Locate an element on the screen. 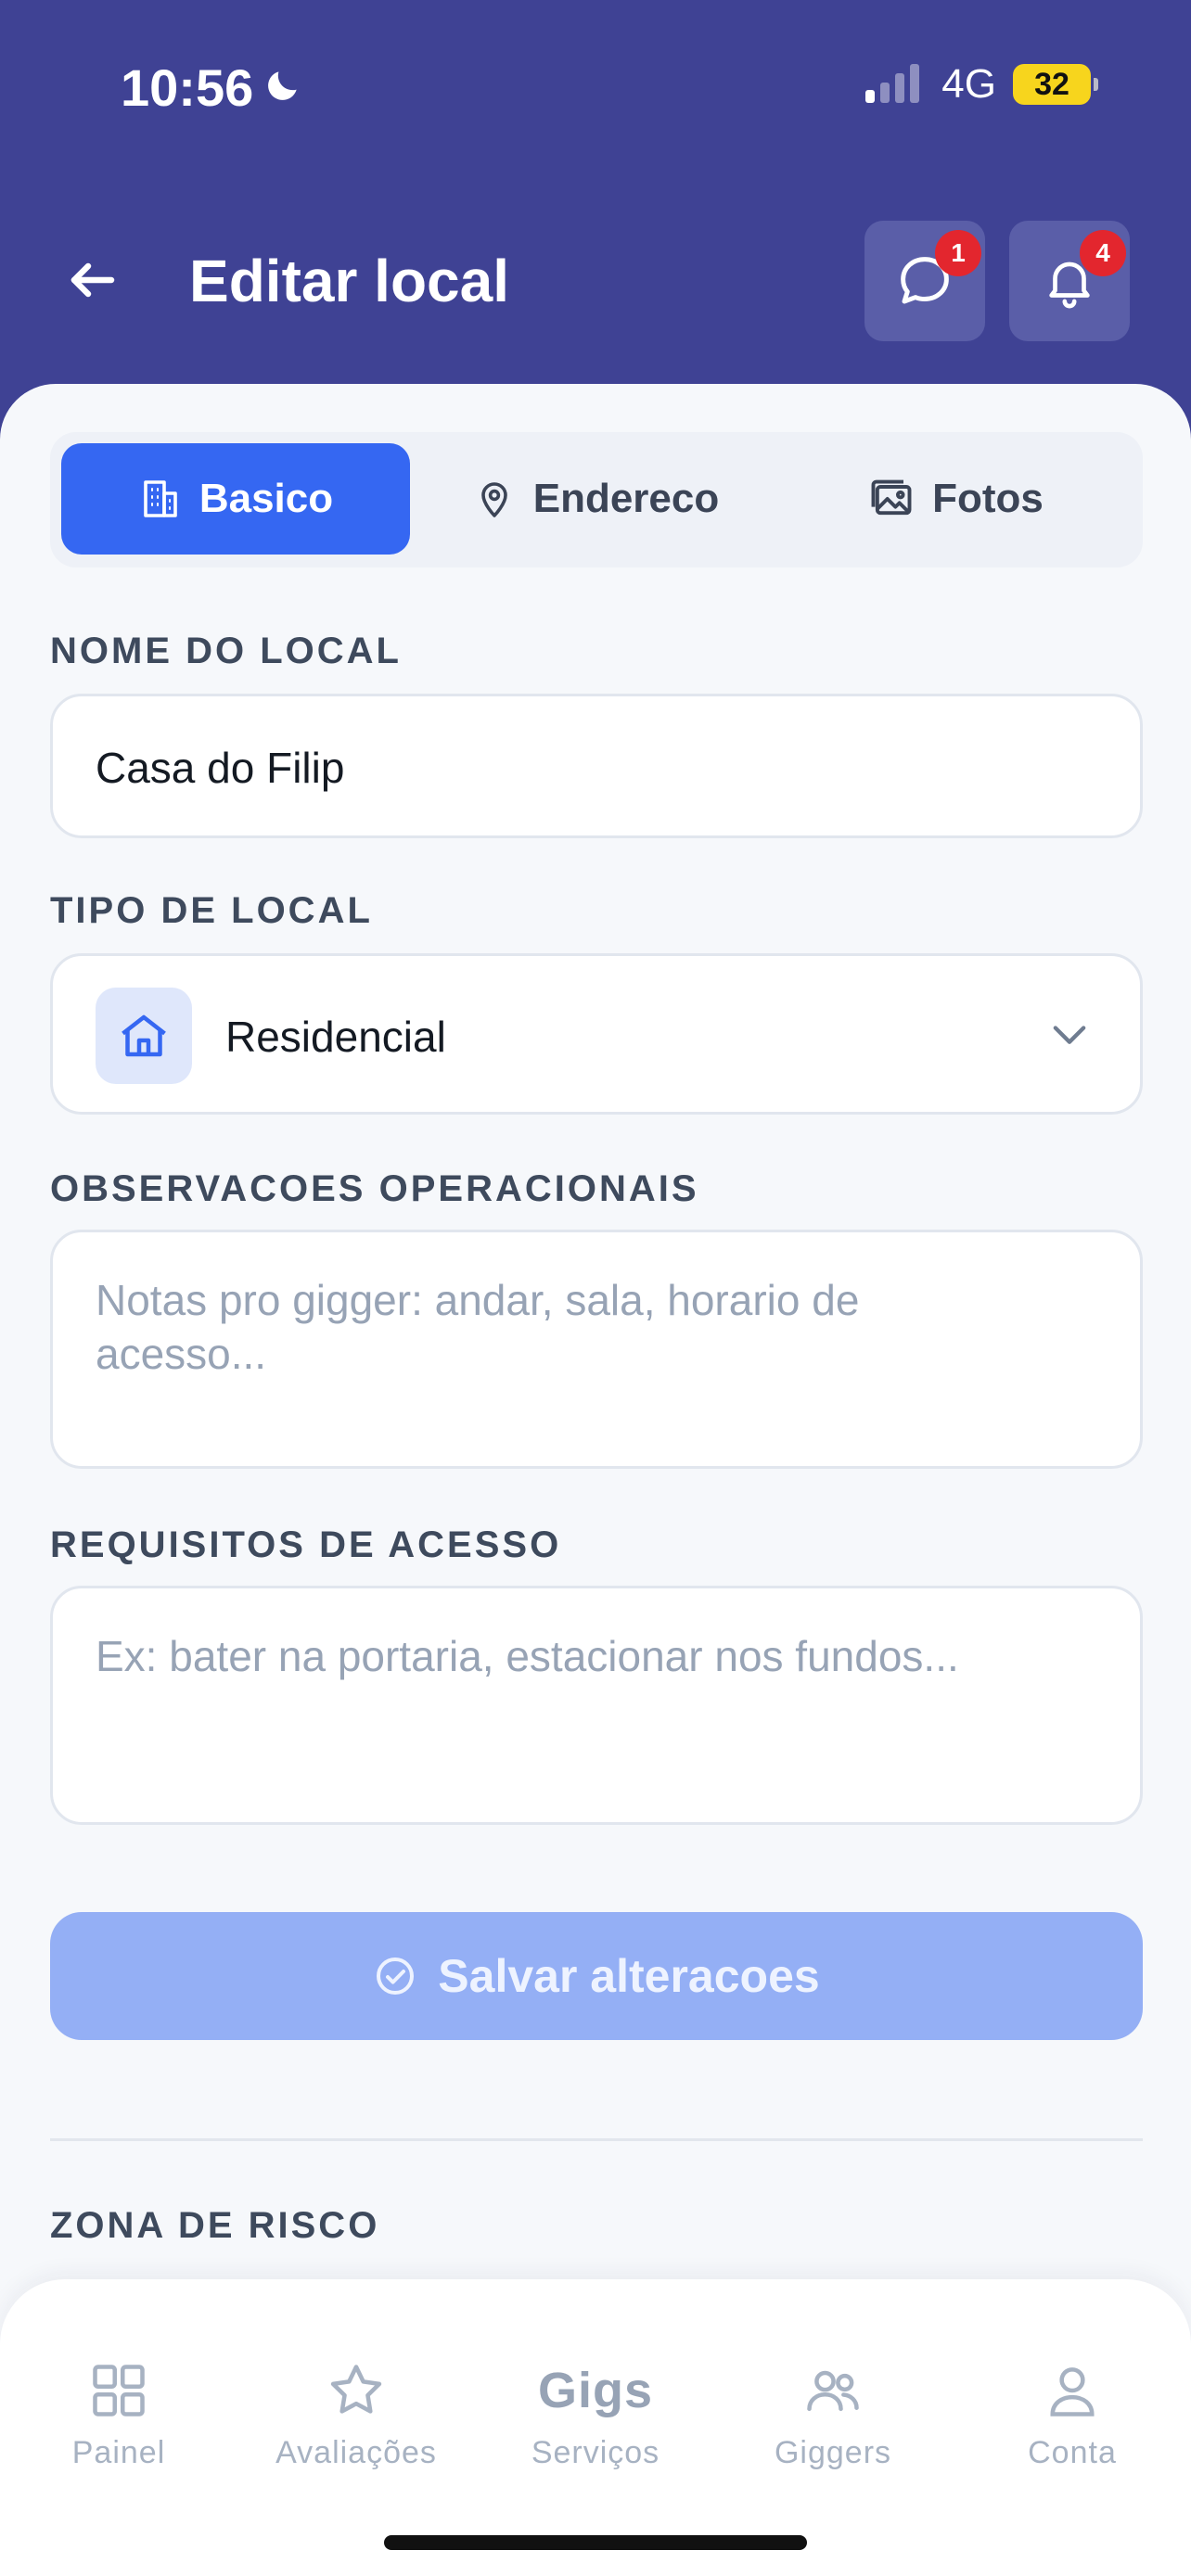  danger-zone-label: ZONA DE RISCO is located at coordinates (215, 2225).